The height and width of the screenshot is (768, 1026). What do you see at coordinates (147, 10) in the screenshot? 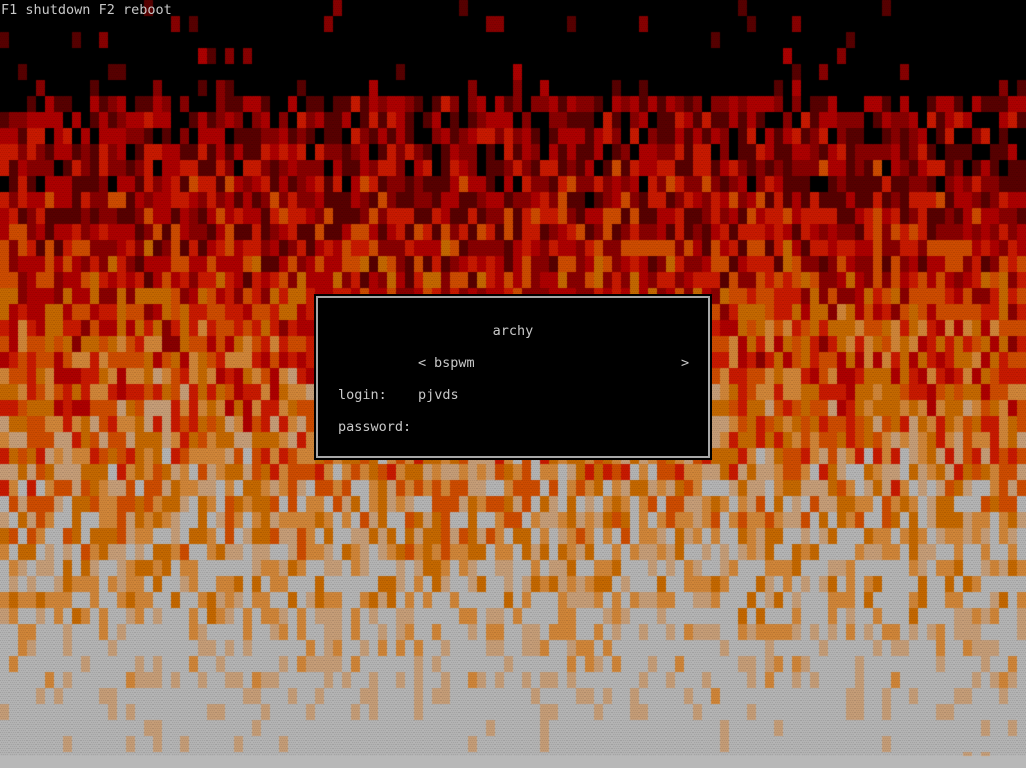
I see `reboot-label: reboot` at bounding box center [147, 10].